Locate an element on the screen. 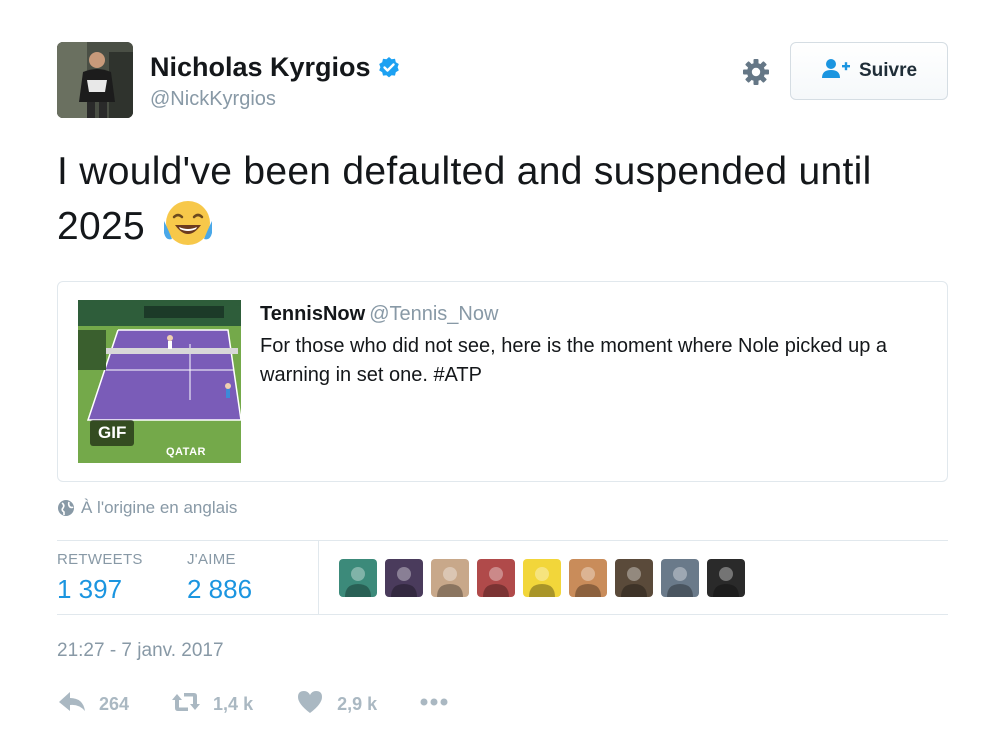 The image size is (1000, 748). face-with-tears-of-joy-icon is located at coordinates (188, 223).